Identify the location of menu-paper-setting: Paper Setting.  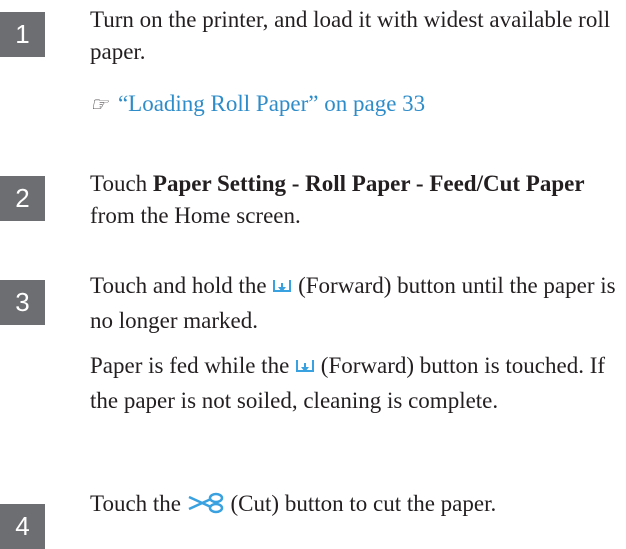
(219, 183).